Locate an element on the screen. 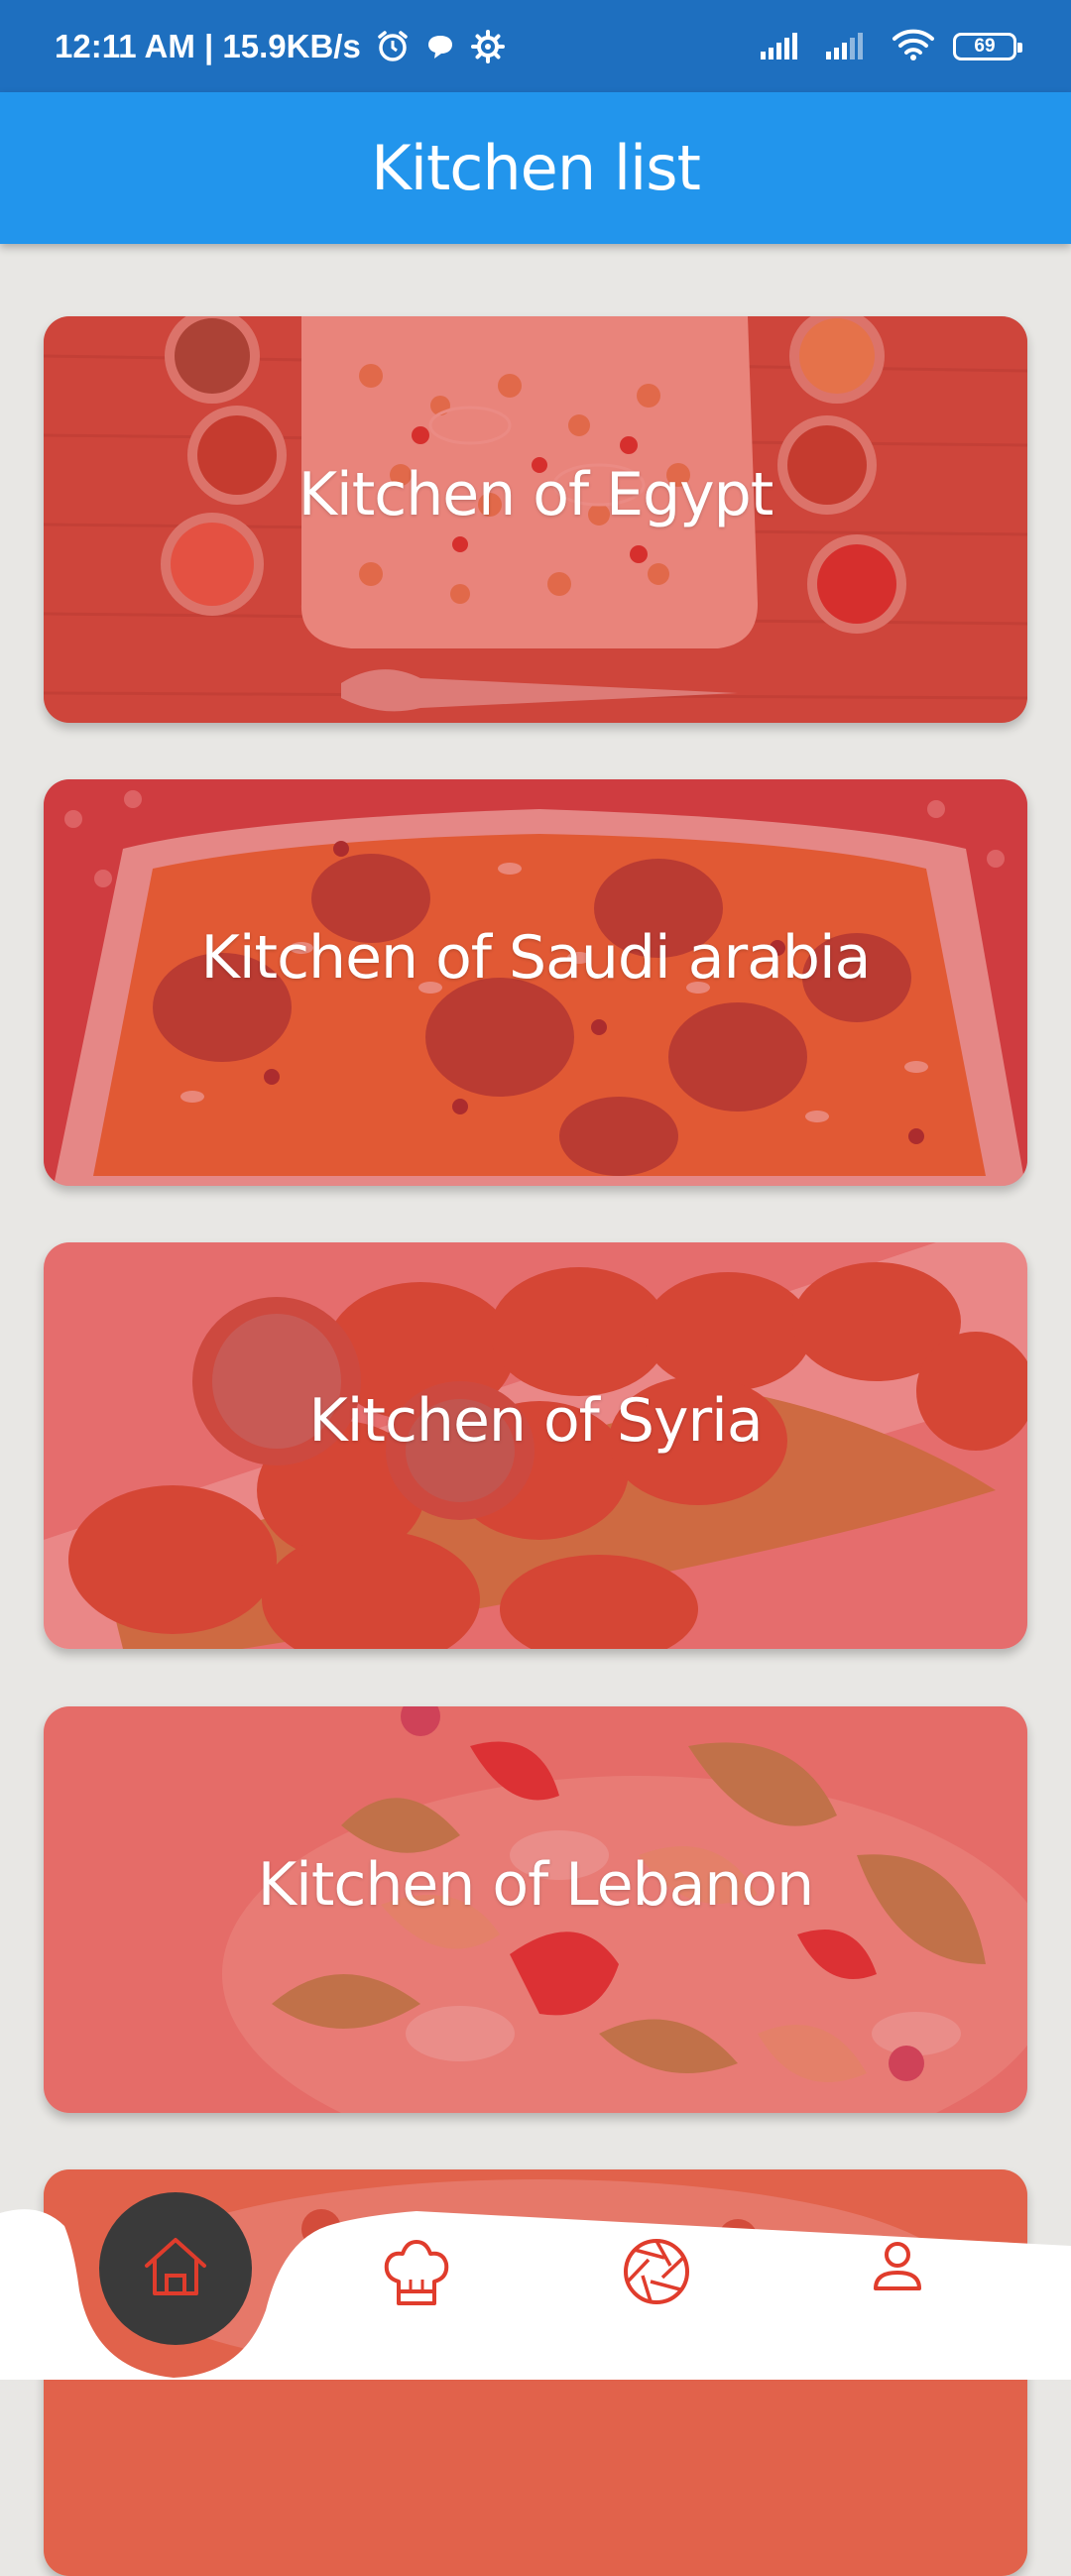 Image resolution: width=1071 pixels, height=2576 pixels. alarm-icon is located at coordinates (393, 46).